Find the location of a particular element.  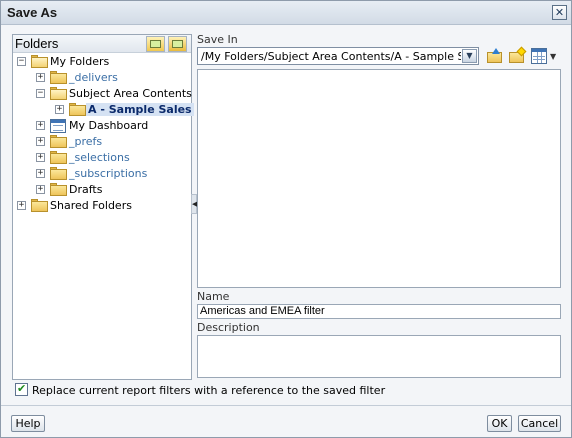

title-bar: Save As ✕ is located at coordinates (286, 13).